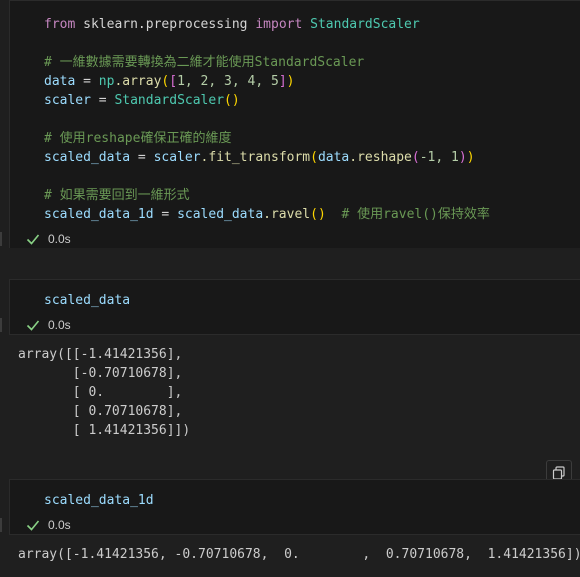 This screenshot has width=580, height=577. I want to click on code-comment-3: # 如果需要回到一維形式, so click(117, 195).